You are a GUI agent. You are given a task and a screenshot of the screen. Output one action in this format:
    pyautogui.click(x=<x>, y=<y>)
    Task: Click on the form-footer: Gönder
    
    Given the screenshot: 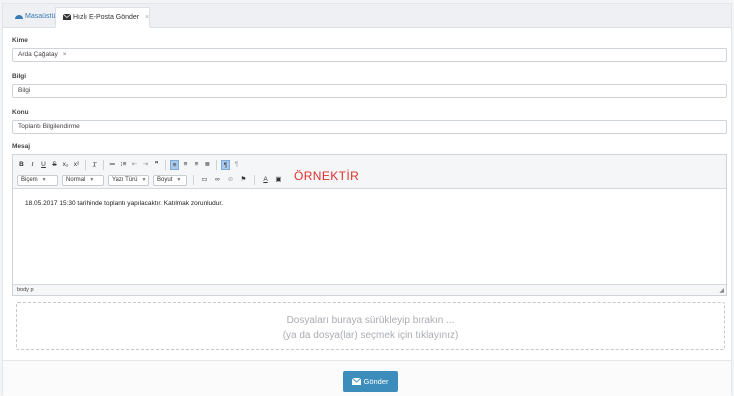 What is the action you would take?
    pyautogui.click(x=367, y=378)
    